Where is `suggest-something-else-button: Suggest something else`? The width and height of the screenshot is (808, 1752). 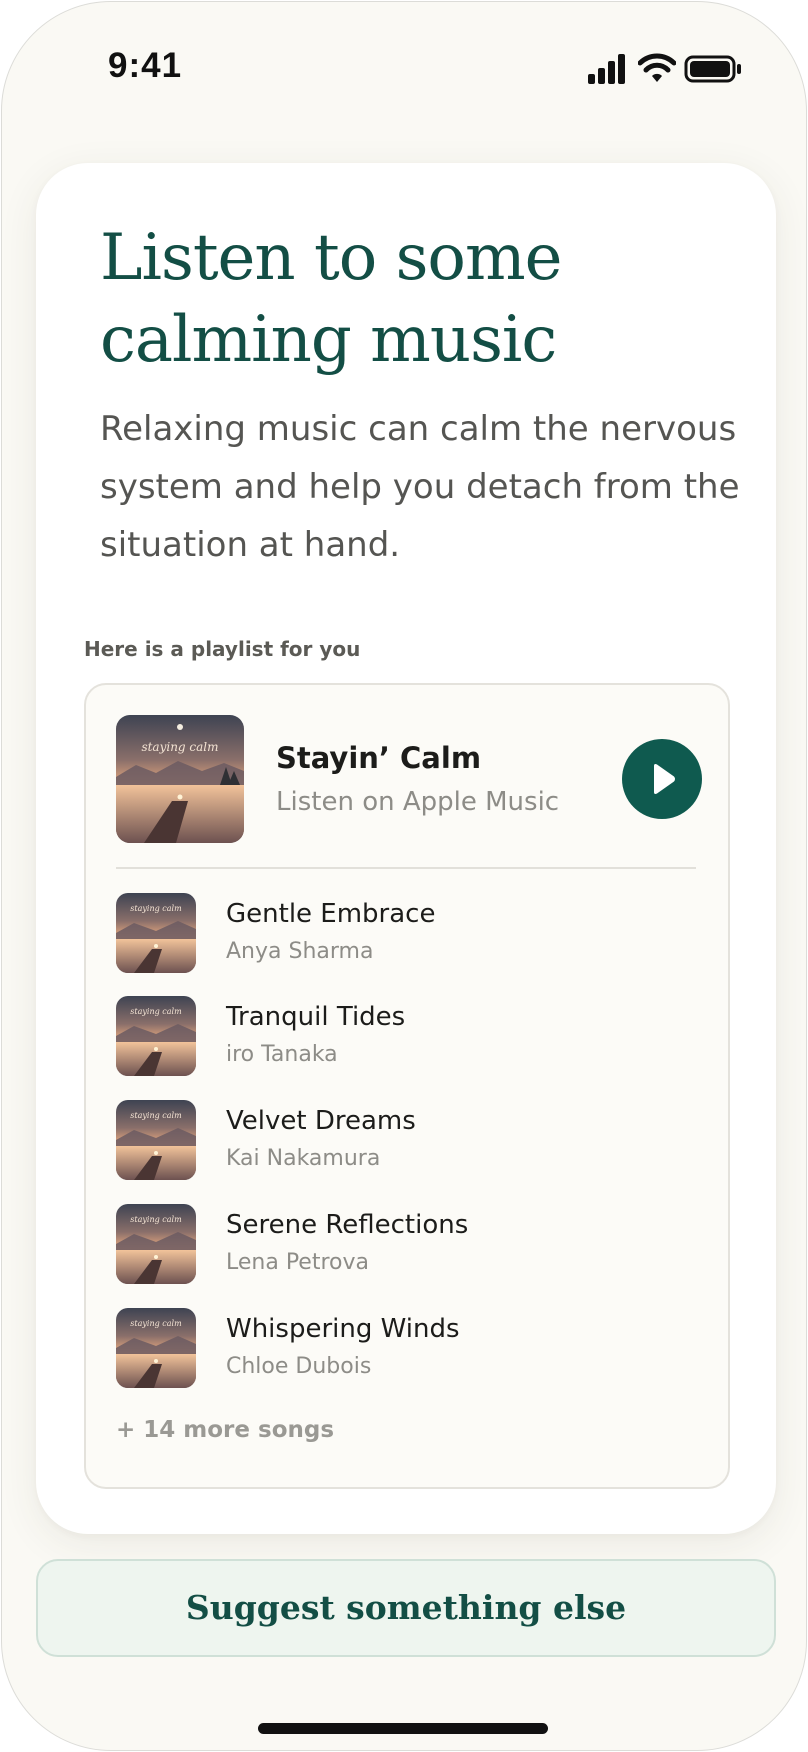
suggest-something-else-button: Suggest something else is located at coordinates (406, 1608).